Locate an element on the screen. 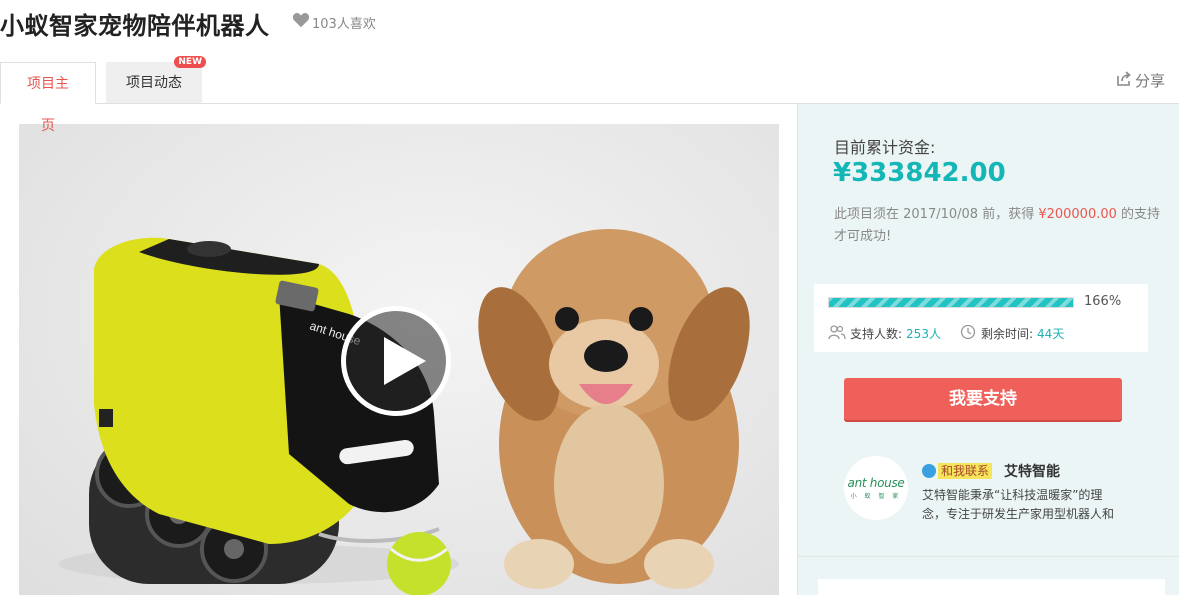 Image resolution: width=1179 pixels, height=595 pixels. funding-stats-card: 166% 支持人数: 253人 剩余时间: 44天 is located at coordinates (981, 318).